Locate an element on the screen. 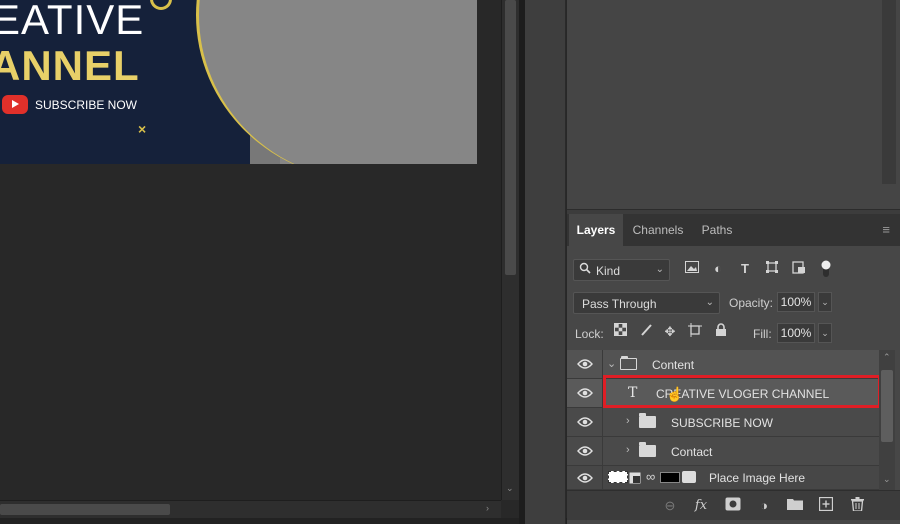  layer-name: Content is located at coordinates (673, 365).